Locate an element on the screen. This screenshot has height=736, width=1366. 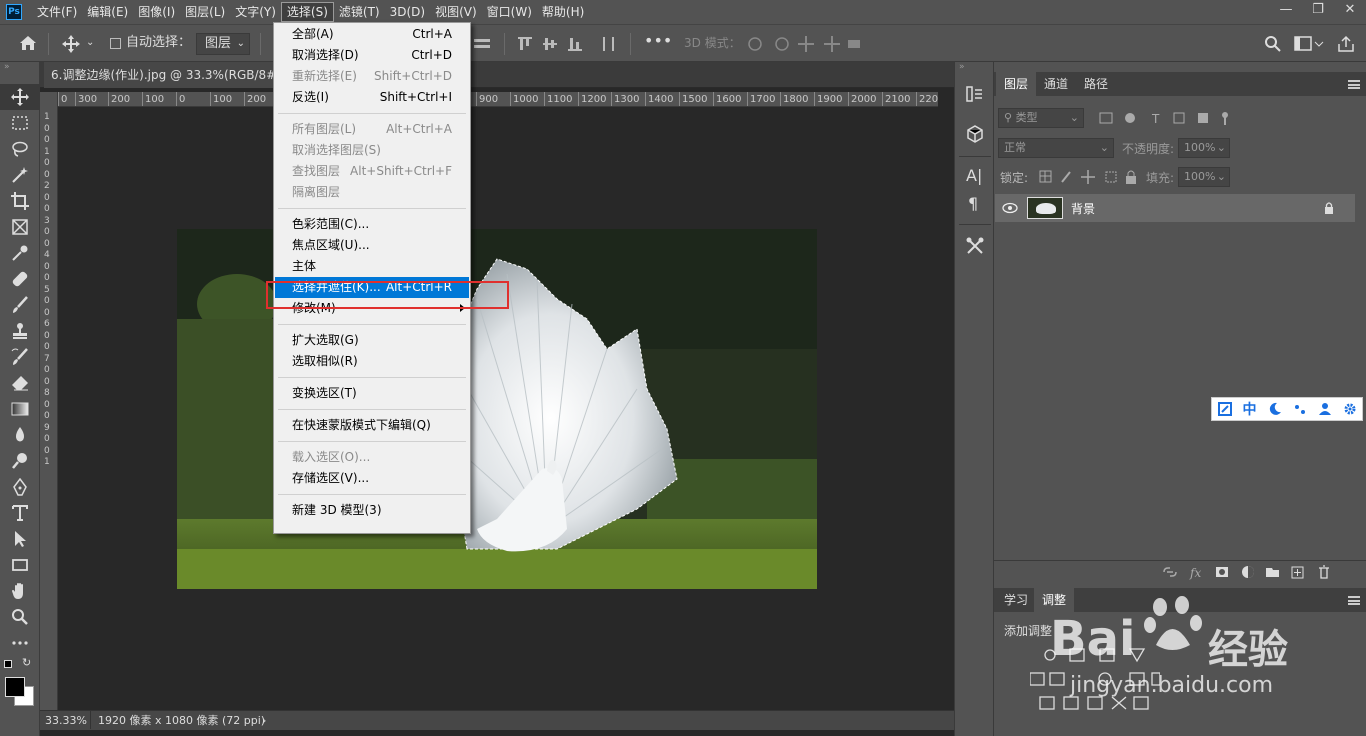
align-icon is located at coordinates (482, 44).